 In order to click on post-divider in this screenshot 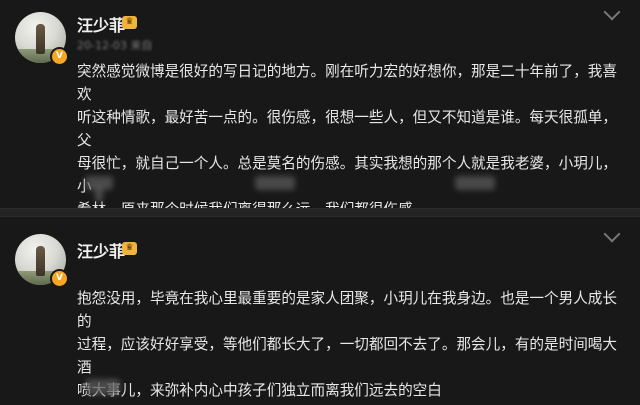, I will do `click(320, 212)`.